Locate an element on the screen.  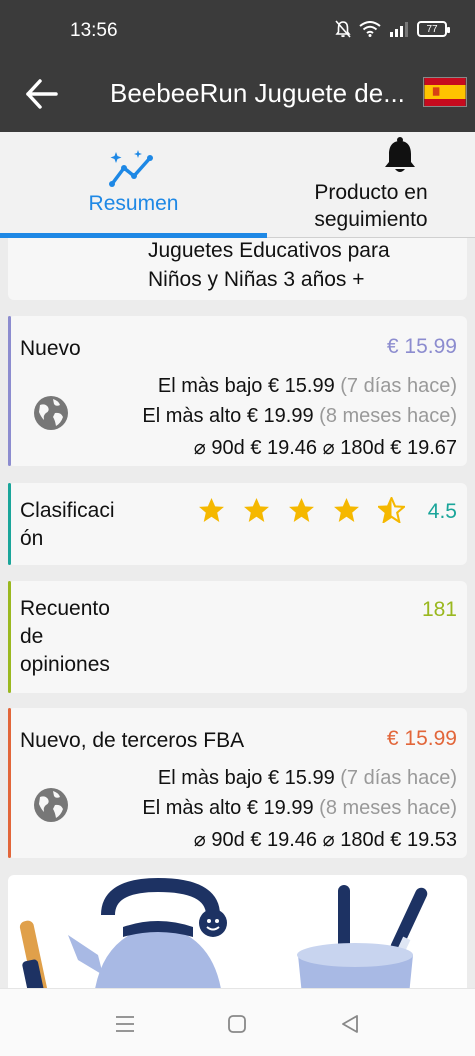
sparkle-chart-icon is located at coordinates (131, 168).